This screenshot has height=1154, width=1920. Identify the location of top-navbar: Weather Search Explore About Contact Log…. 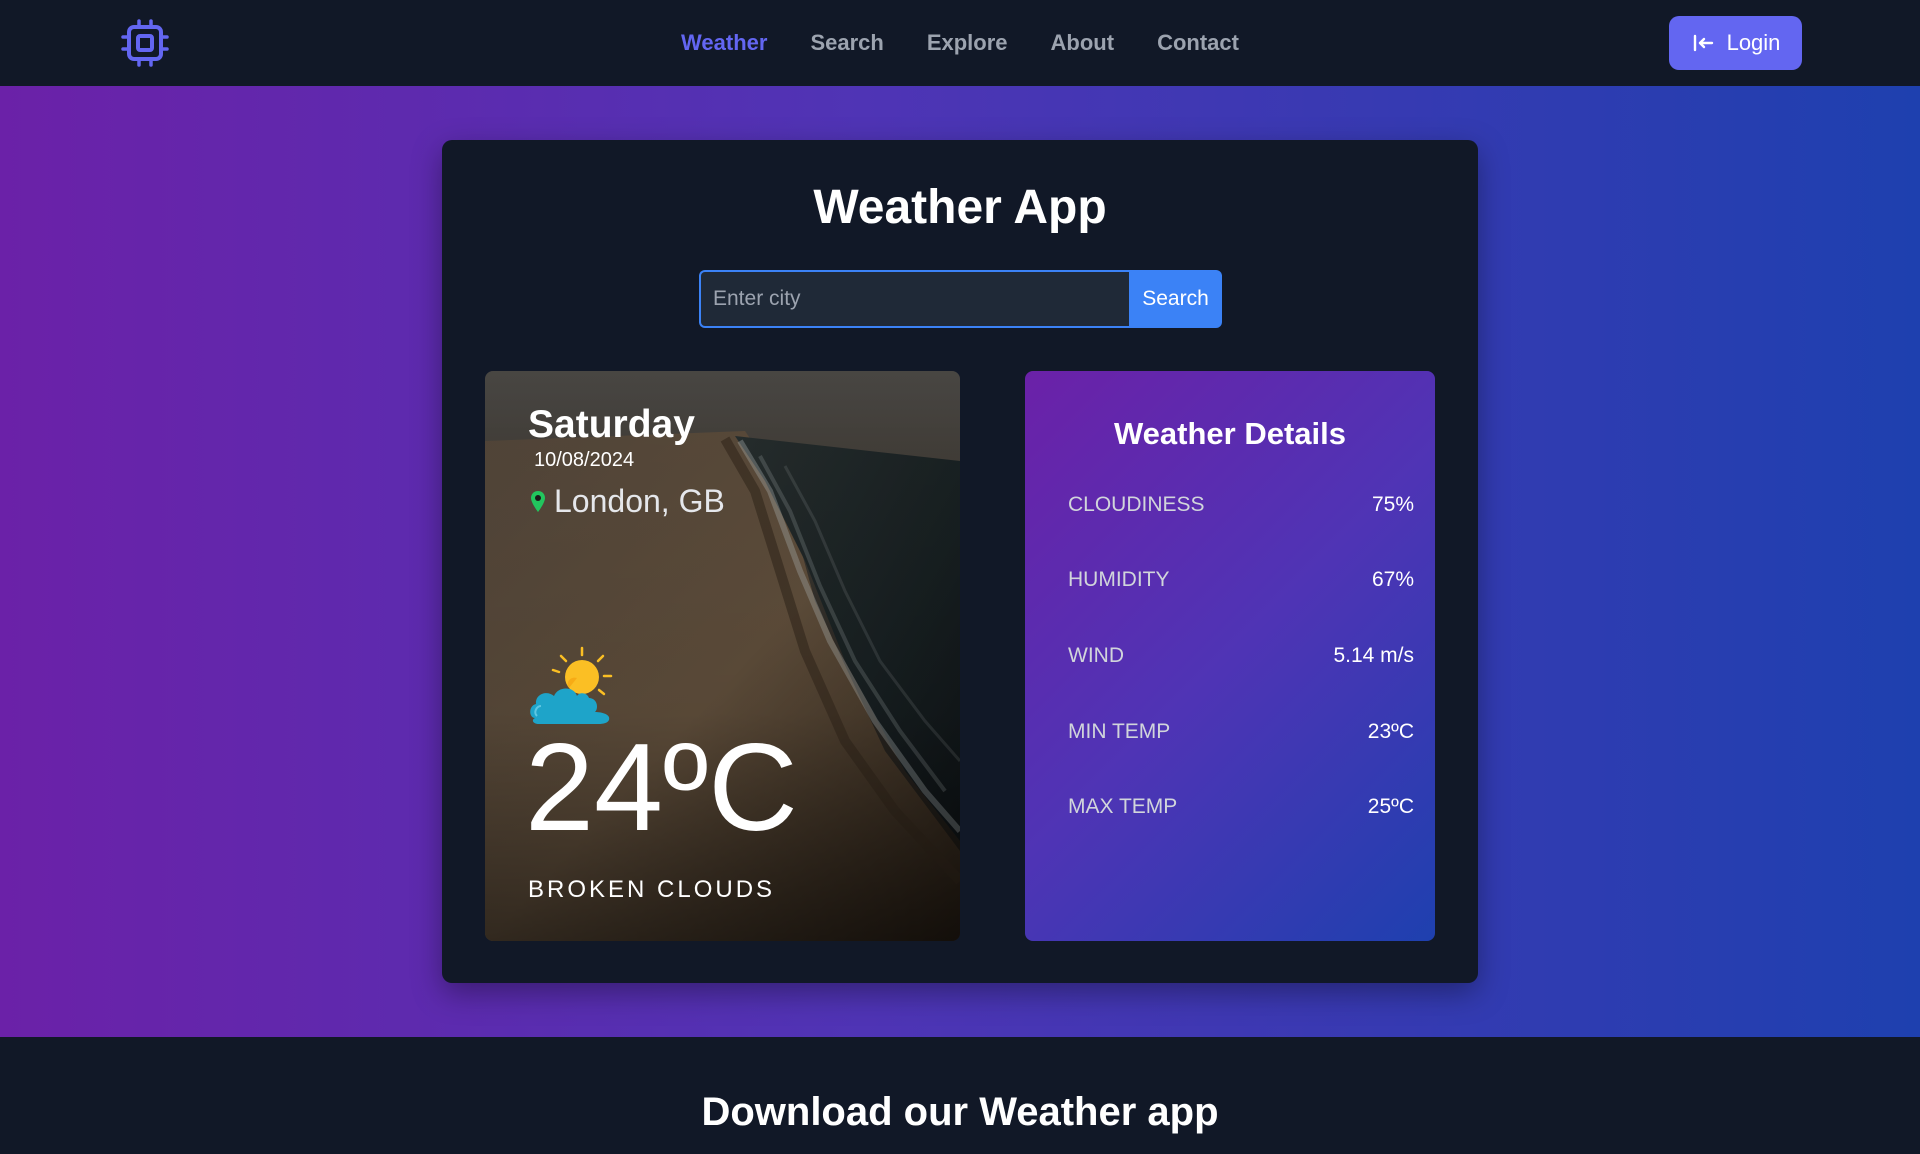
(960, 43).